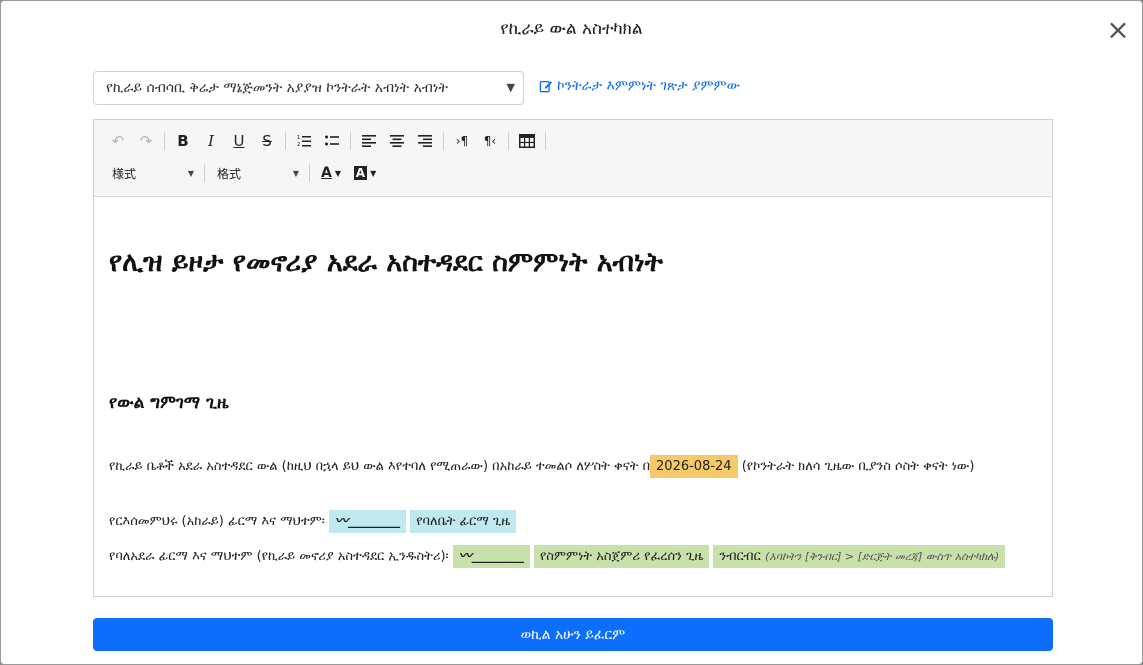 Image resolution: width=1143 pixels, height=665 pixels. Describe the element at coordinates (298, 138) in the screenshot. I see `svg-text: 1` at that location.